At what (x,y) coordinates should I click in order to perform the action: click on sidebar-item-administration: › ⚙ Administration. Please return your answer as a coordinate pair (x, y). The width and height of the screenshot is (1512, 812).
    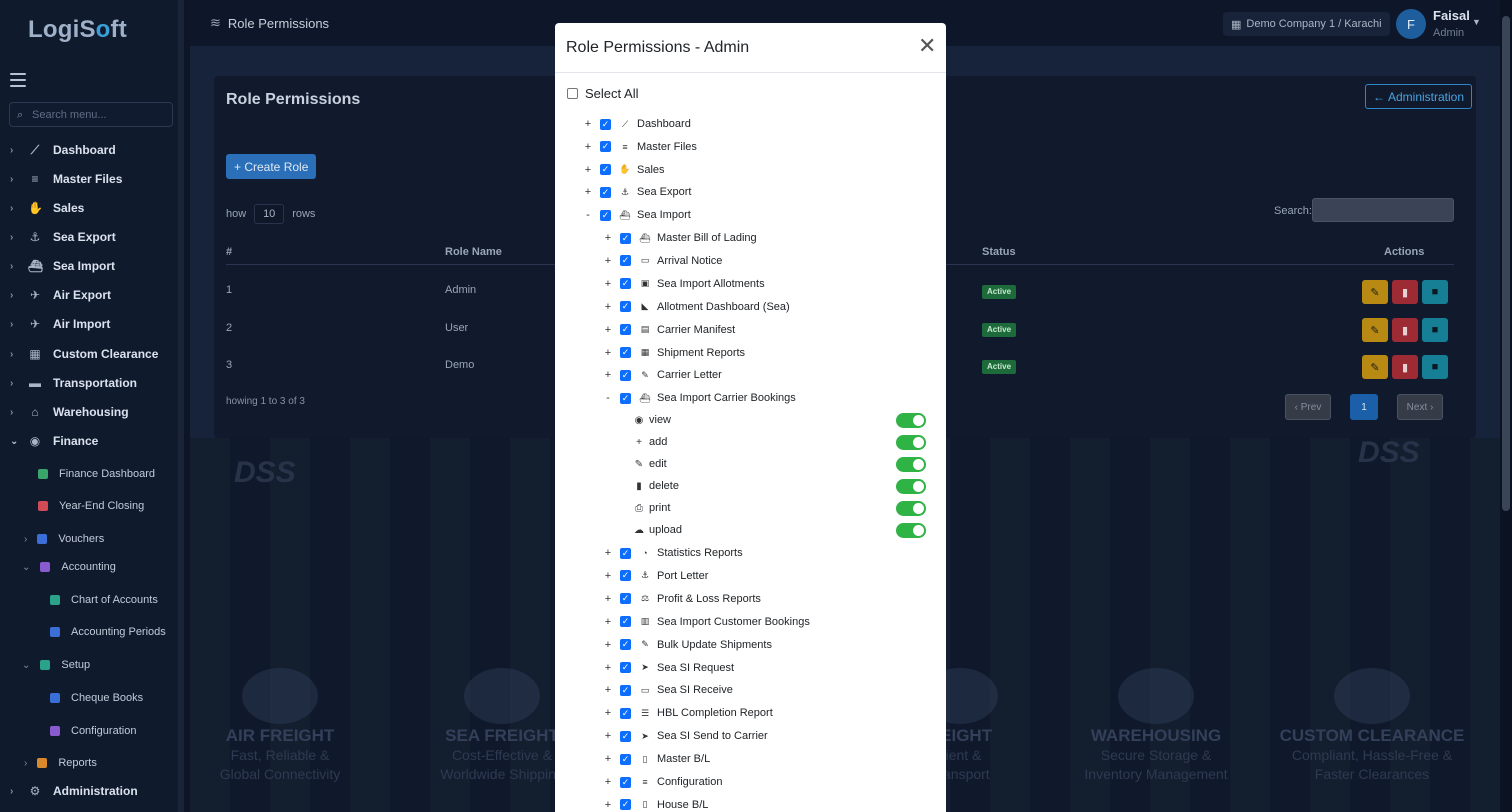
    Looking at the image, I should click on (90, 791).